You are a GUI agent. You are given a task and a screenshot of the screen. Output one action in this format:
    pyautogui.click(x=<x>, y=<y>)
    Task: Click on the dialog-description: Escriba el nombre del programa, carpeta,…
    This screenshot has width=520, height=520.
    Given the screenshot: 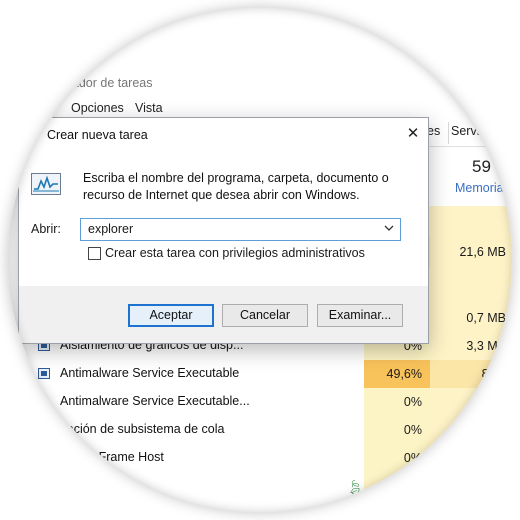 What is the action you would take?
    pyautogui.click(x=236, y=186)
    